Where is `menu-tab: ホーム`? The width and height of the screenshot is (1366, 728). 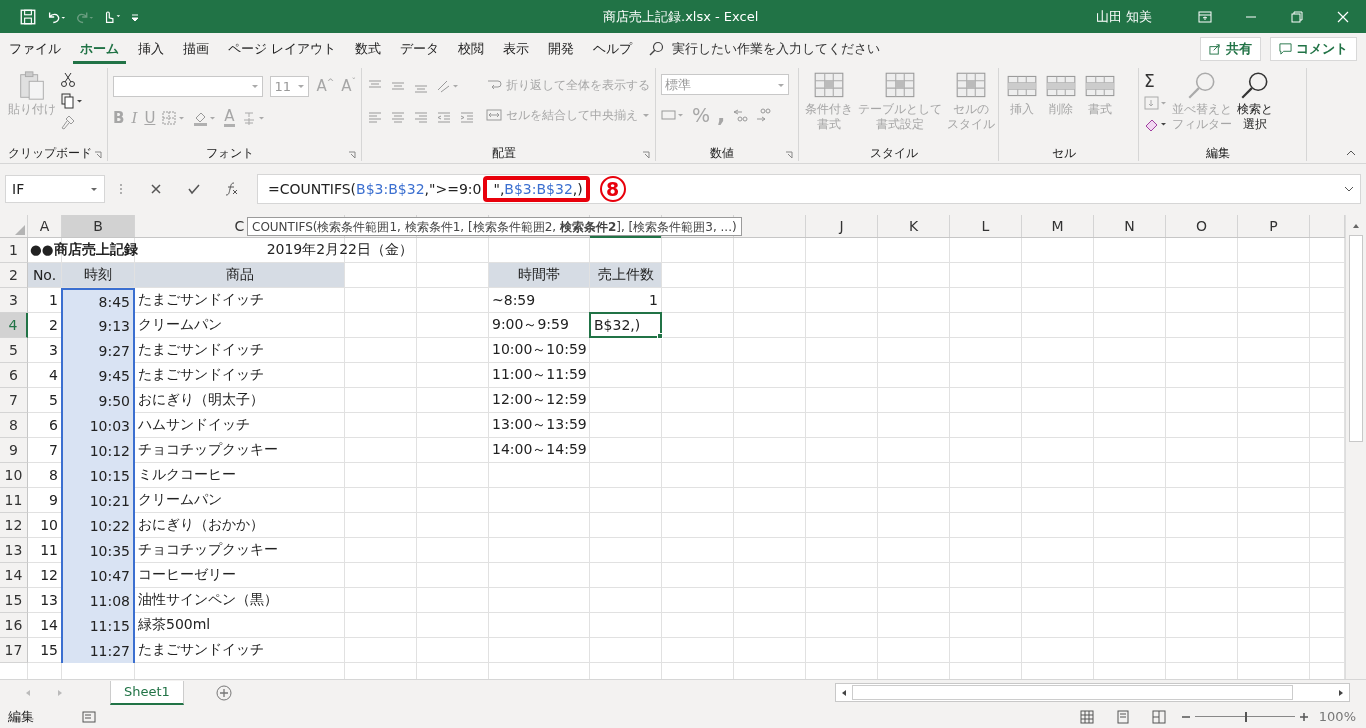 menu-tab: ホーム is located at coordinates (99, 48).